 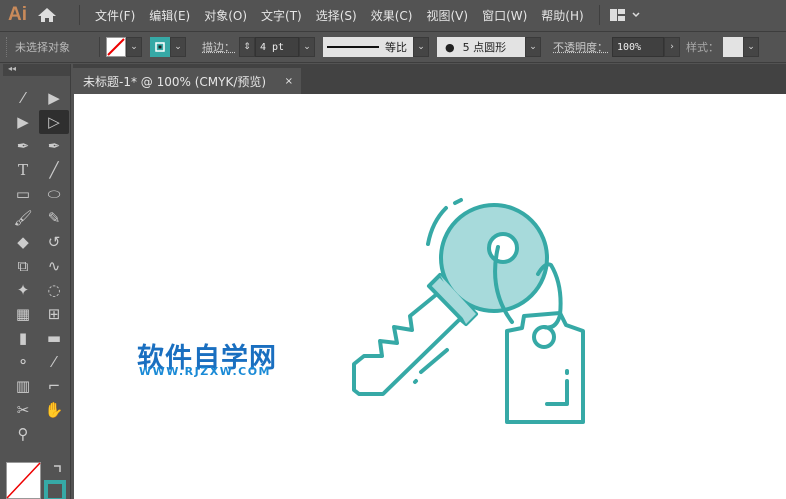 What do you see at coordinates (503, 248) in the screenshot?
I see `key-hole` at bounding box center [503, 248].